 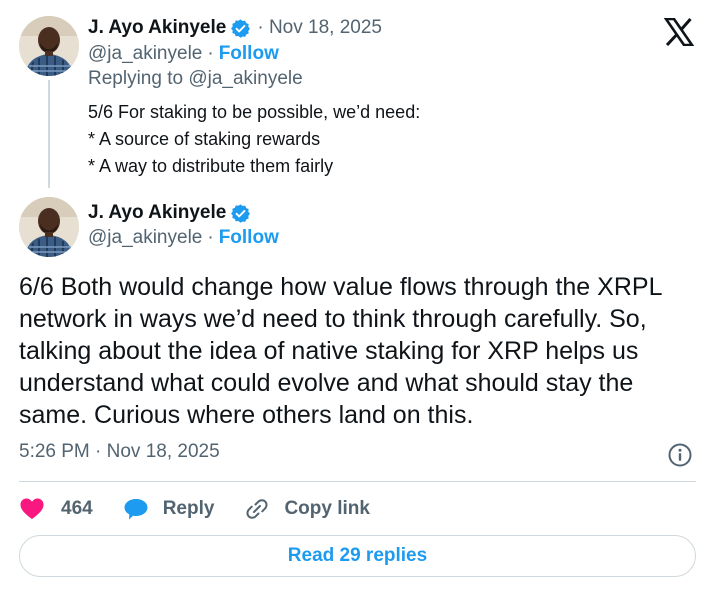 What do you see at coordinates (195, 79) in the screenshot?
I see `replying-to-label: Replying to @ja_akinyele` at bounding box center [195, 79].